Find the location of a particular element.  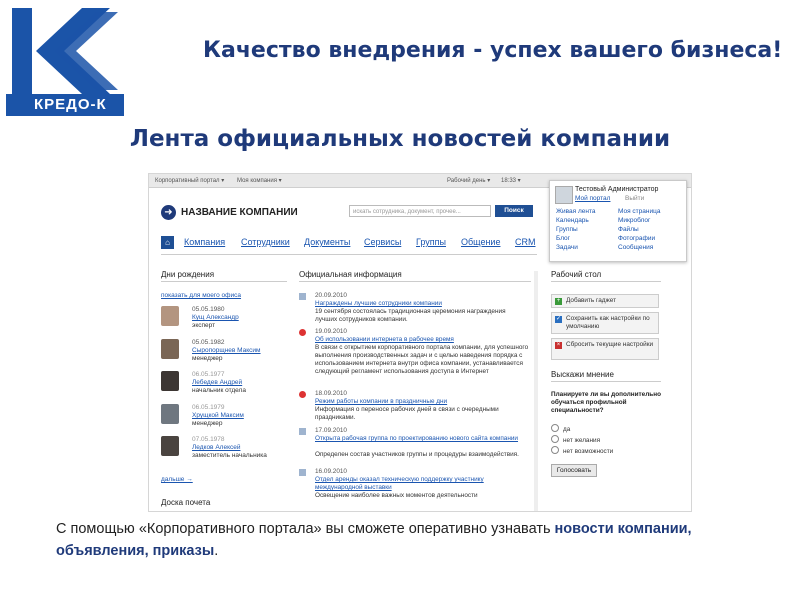

birthday-person: 06.05.1979 Хрущкой Максим менеджер is located at coordinates (221, 419).